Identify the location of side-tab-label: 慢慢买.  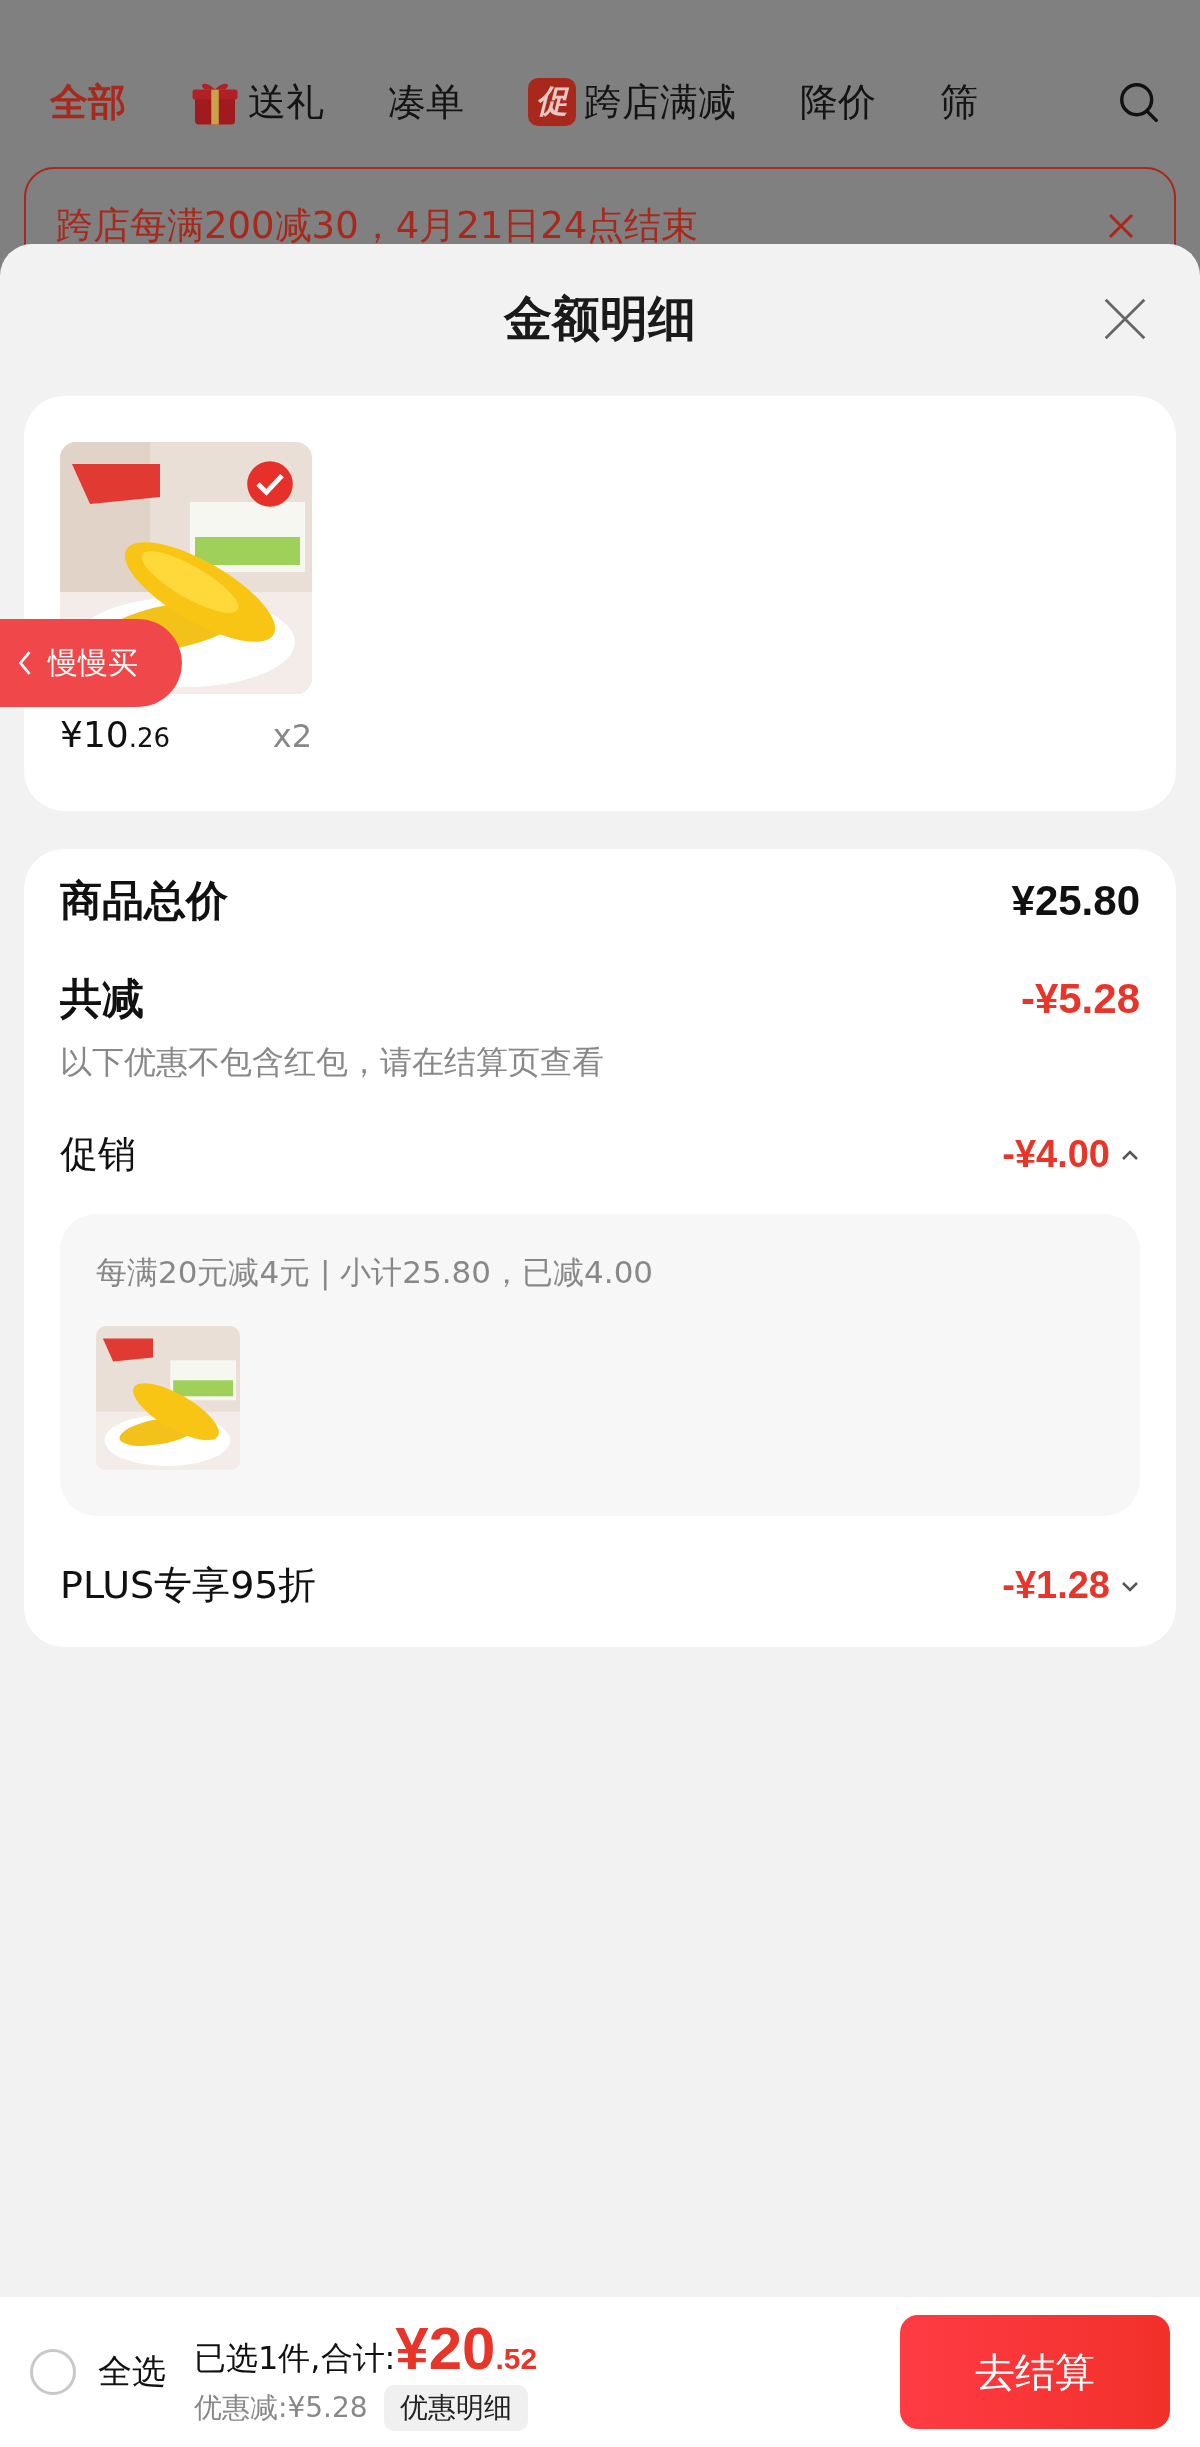
(93, 662).